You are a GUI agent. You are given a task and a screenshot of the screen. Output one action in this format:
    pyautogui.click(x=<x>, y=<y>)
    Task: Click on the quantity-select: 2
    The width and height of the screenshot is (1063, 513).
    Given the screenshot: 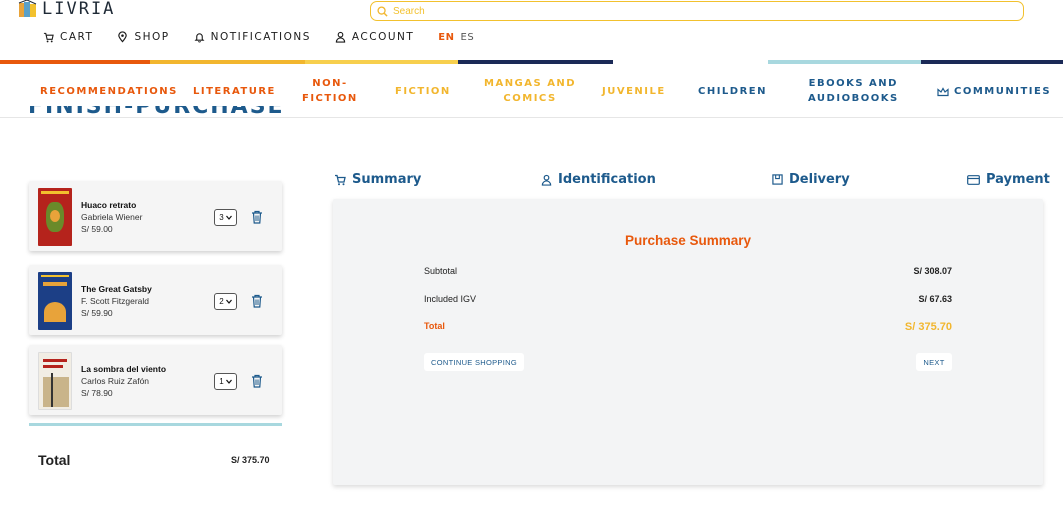 What is the action you would take?
    pyautogui.click(x=225, y=301)
    